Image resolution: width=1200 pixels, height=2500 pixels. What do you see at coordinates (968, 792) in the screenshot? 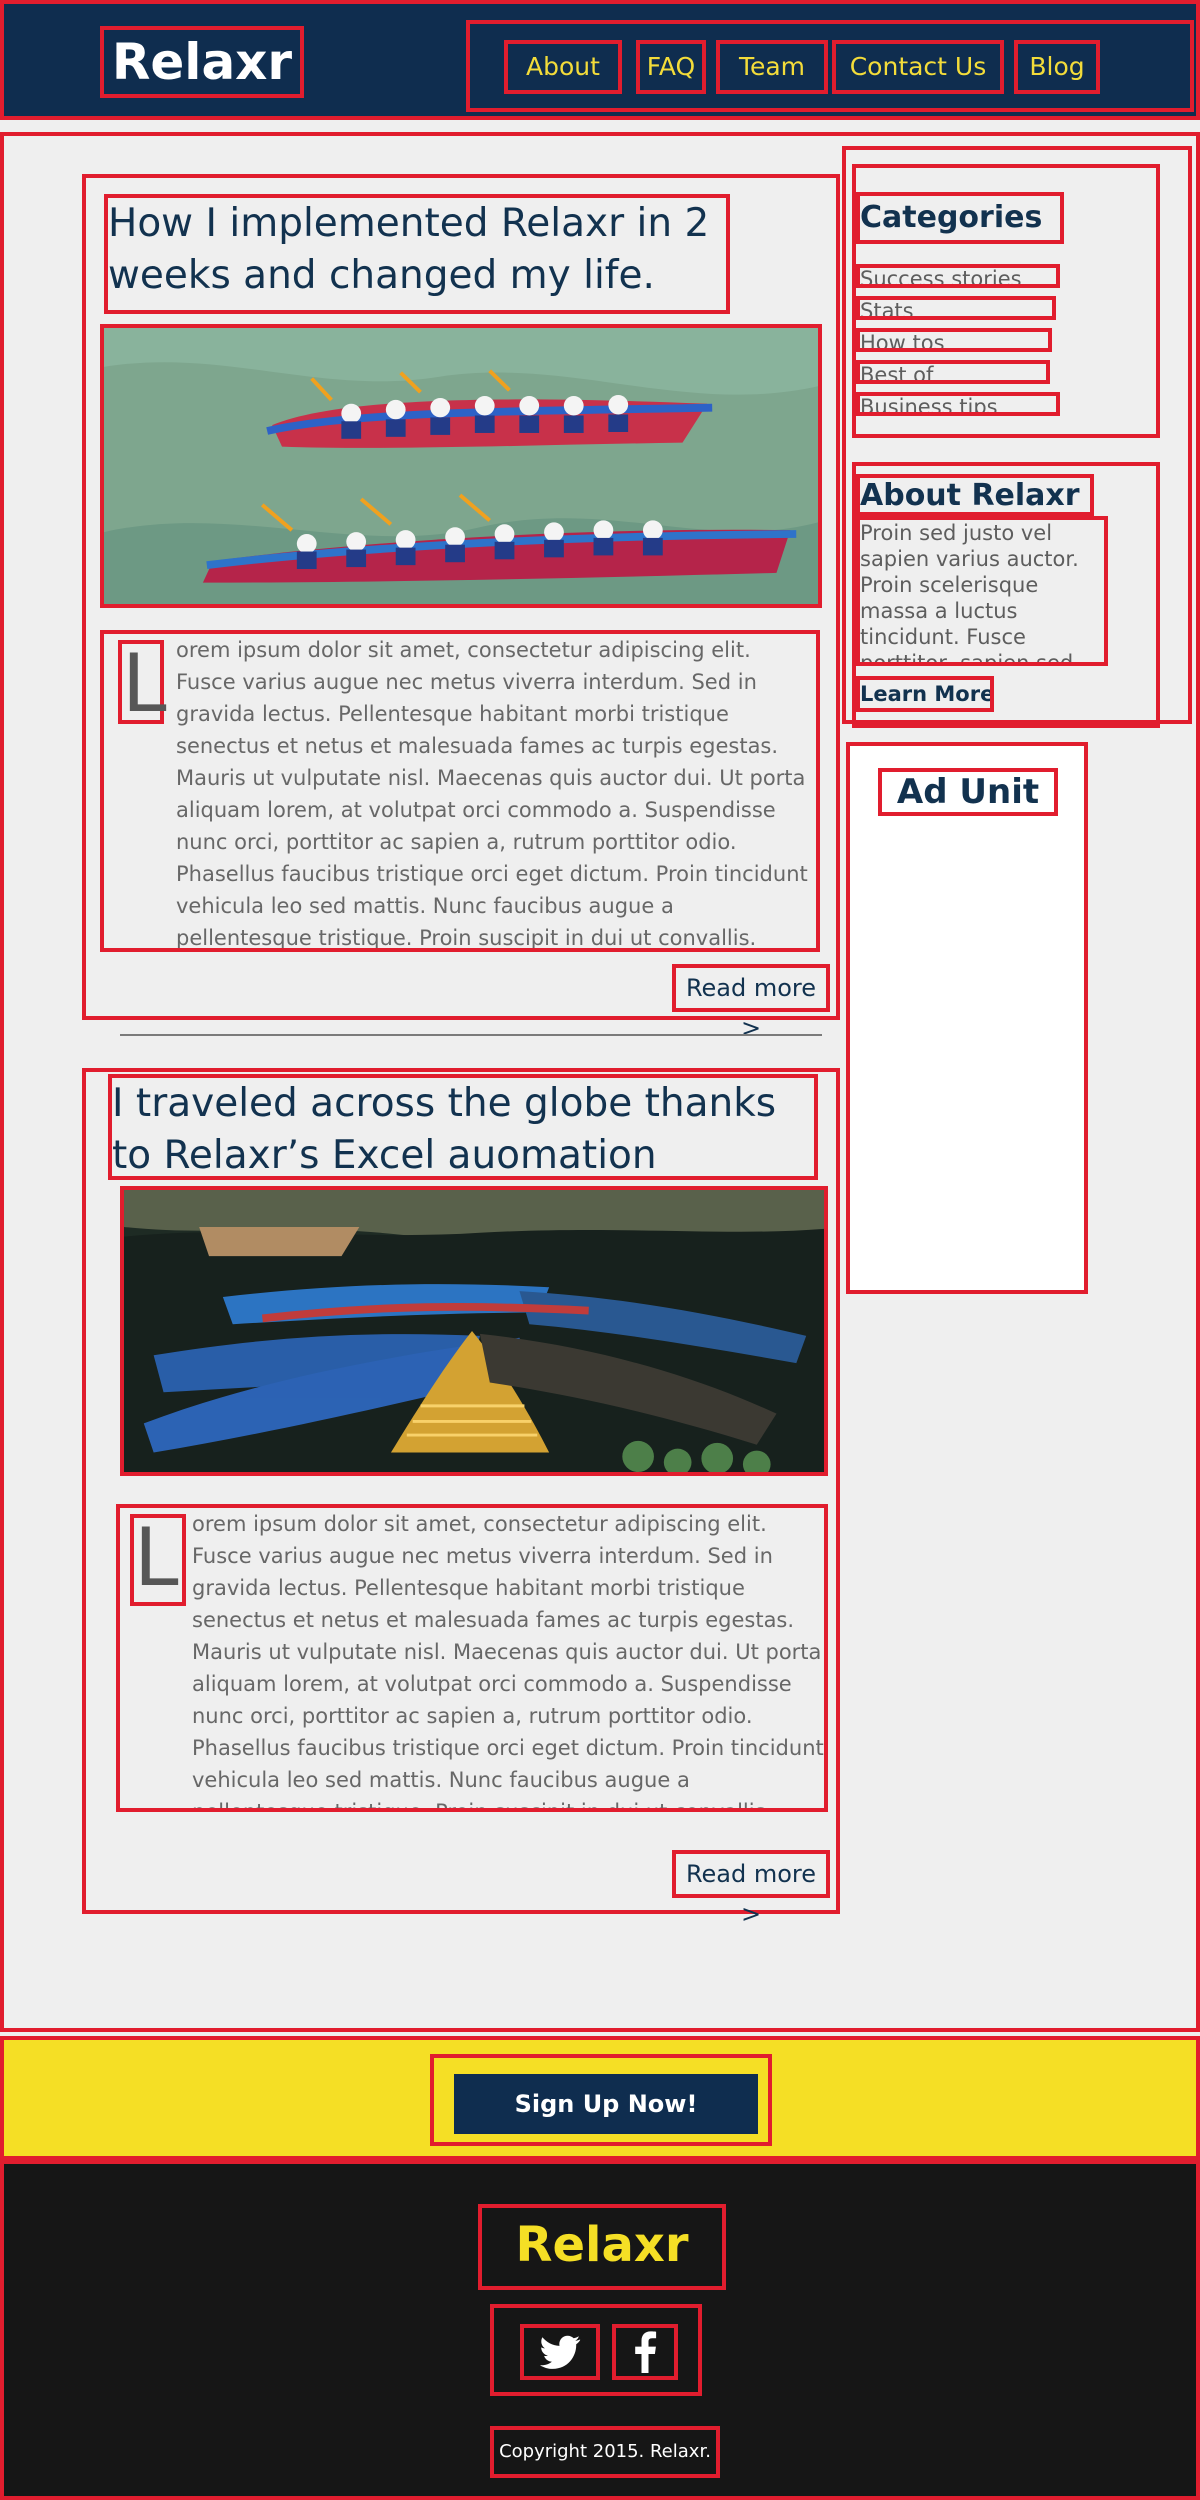
I see `ad-unit-label: Ad Unit` at bounding box center [968, 792].